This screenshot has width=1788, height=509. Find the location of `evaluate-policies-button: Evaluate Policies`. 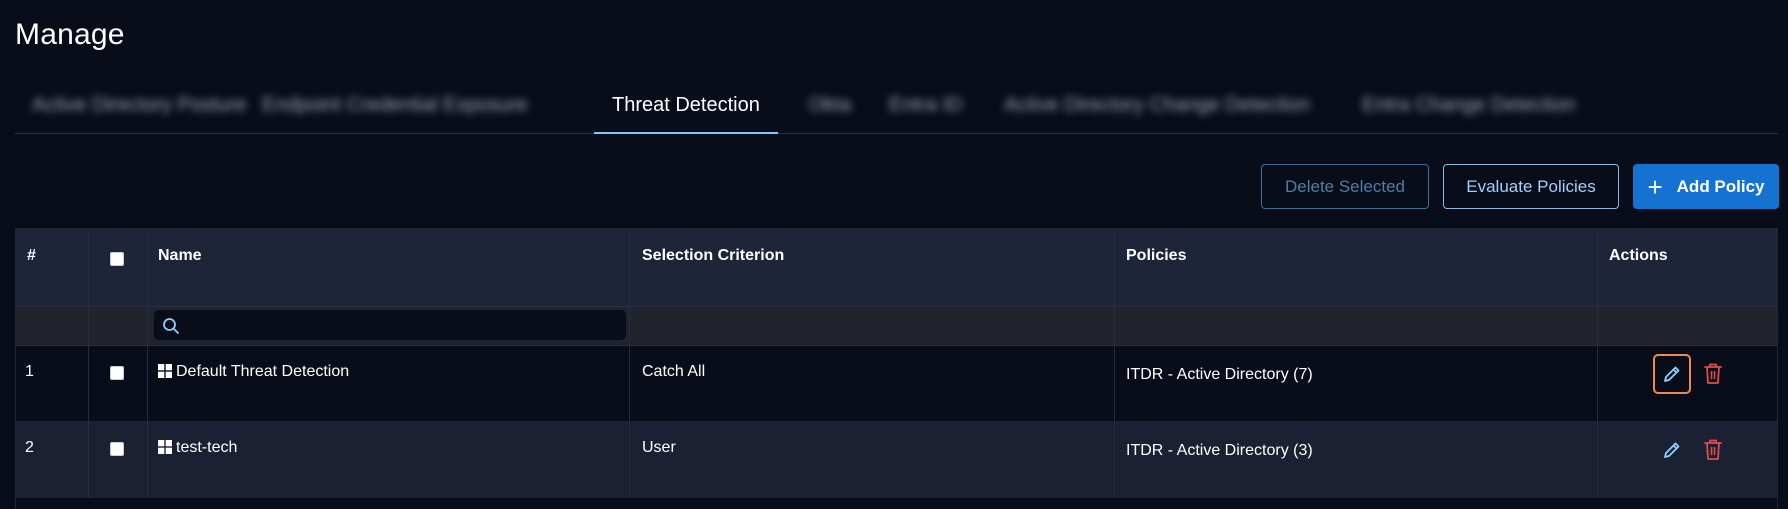

evaluate-policies-button: Evaluate Policies is located at coordinates (1531, 186).